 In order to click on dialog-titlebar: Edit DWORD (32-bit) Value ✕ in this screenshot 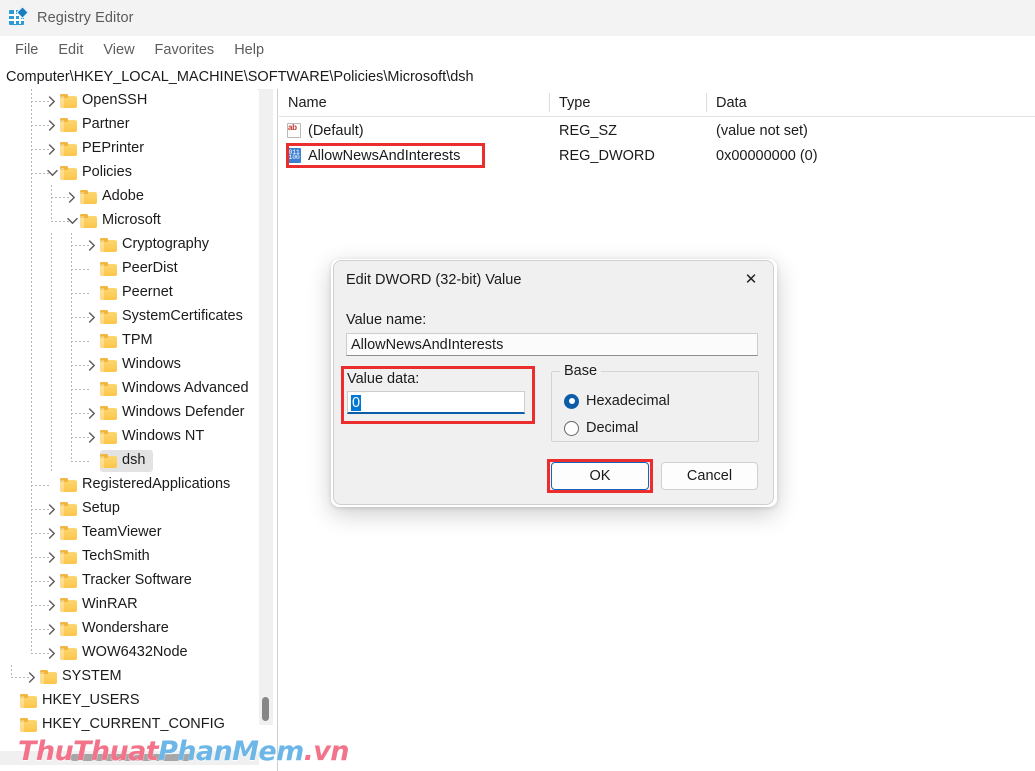, I will do `click(553, 281)`.